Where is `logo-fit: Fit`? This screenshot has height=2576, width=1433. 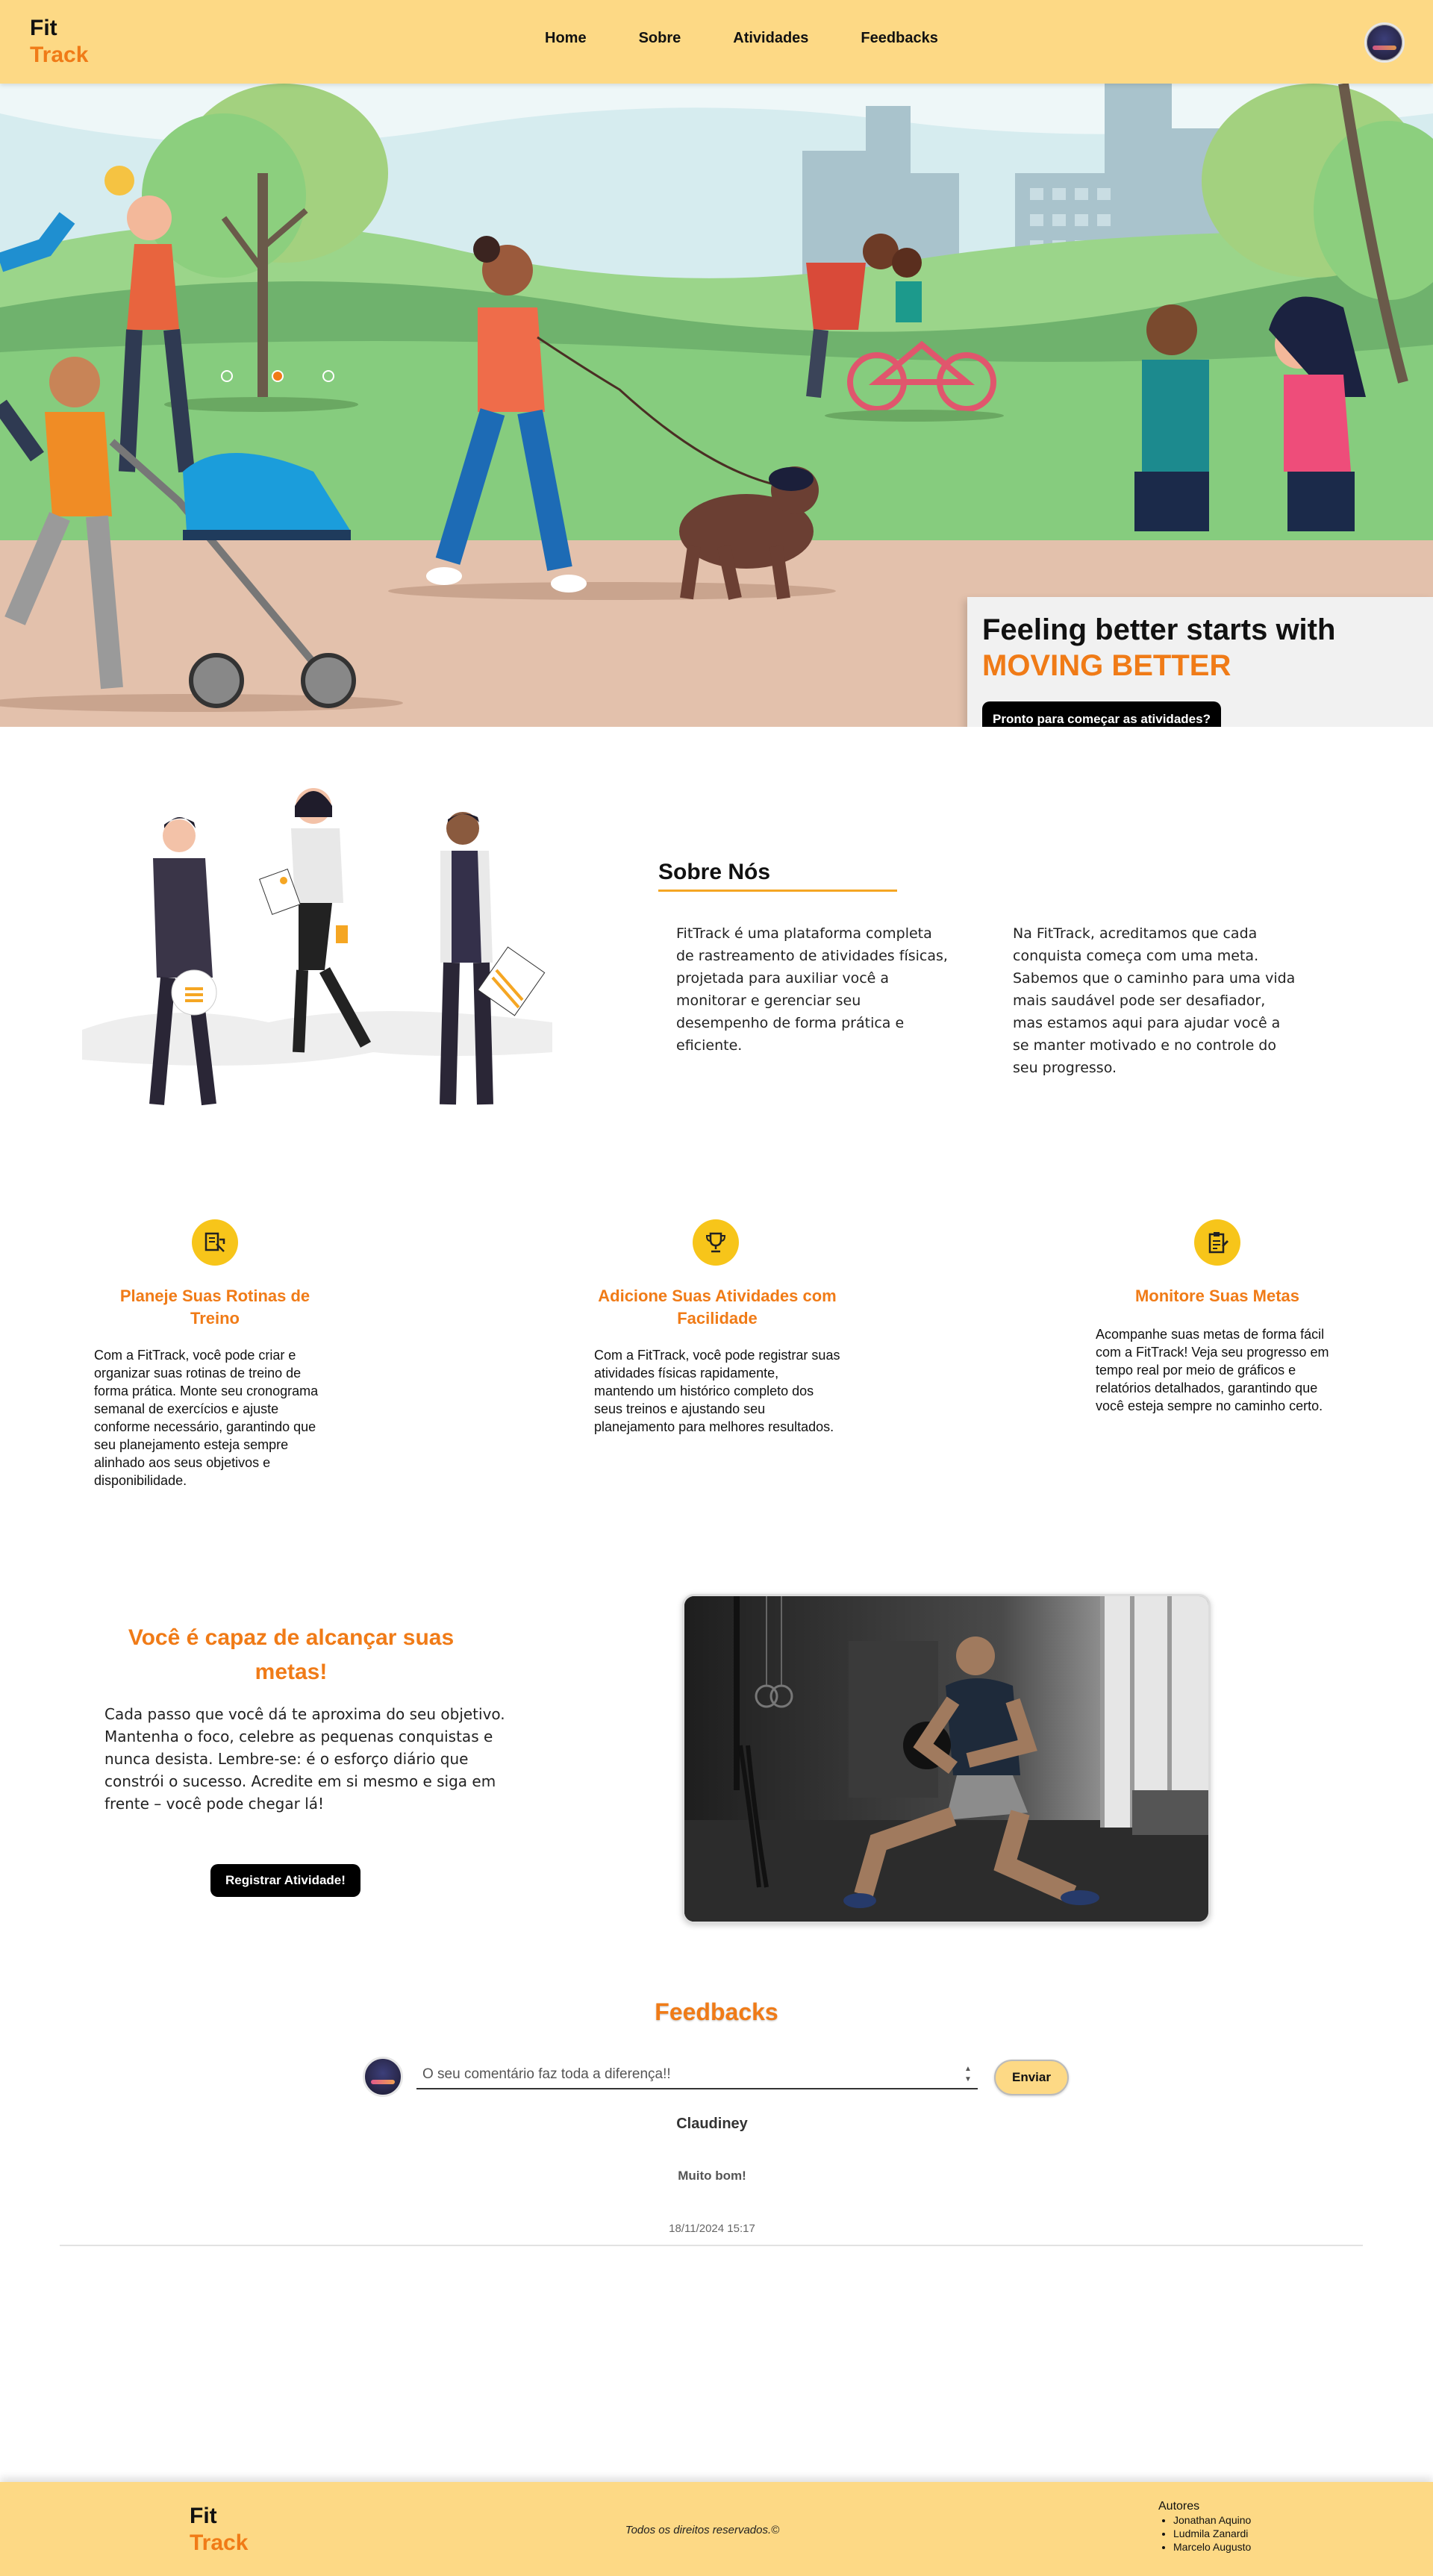
logo-fit: Fit is located at coordinates (43, 28).